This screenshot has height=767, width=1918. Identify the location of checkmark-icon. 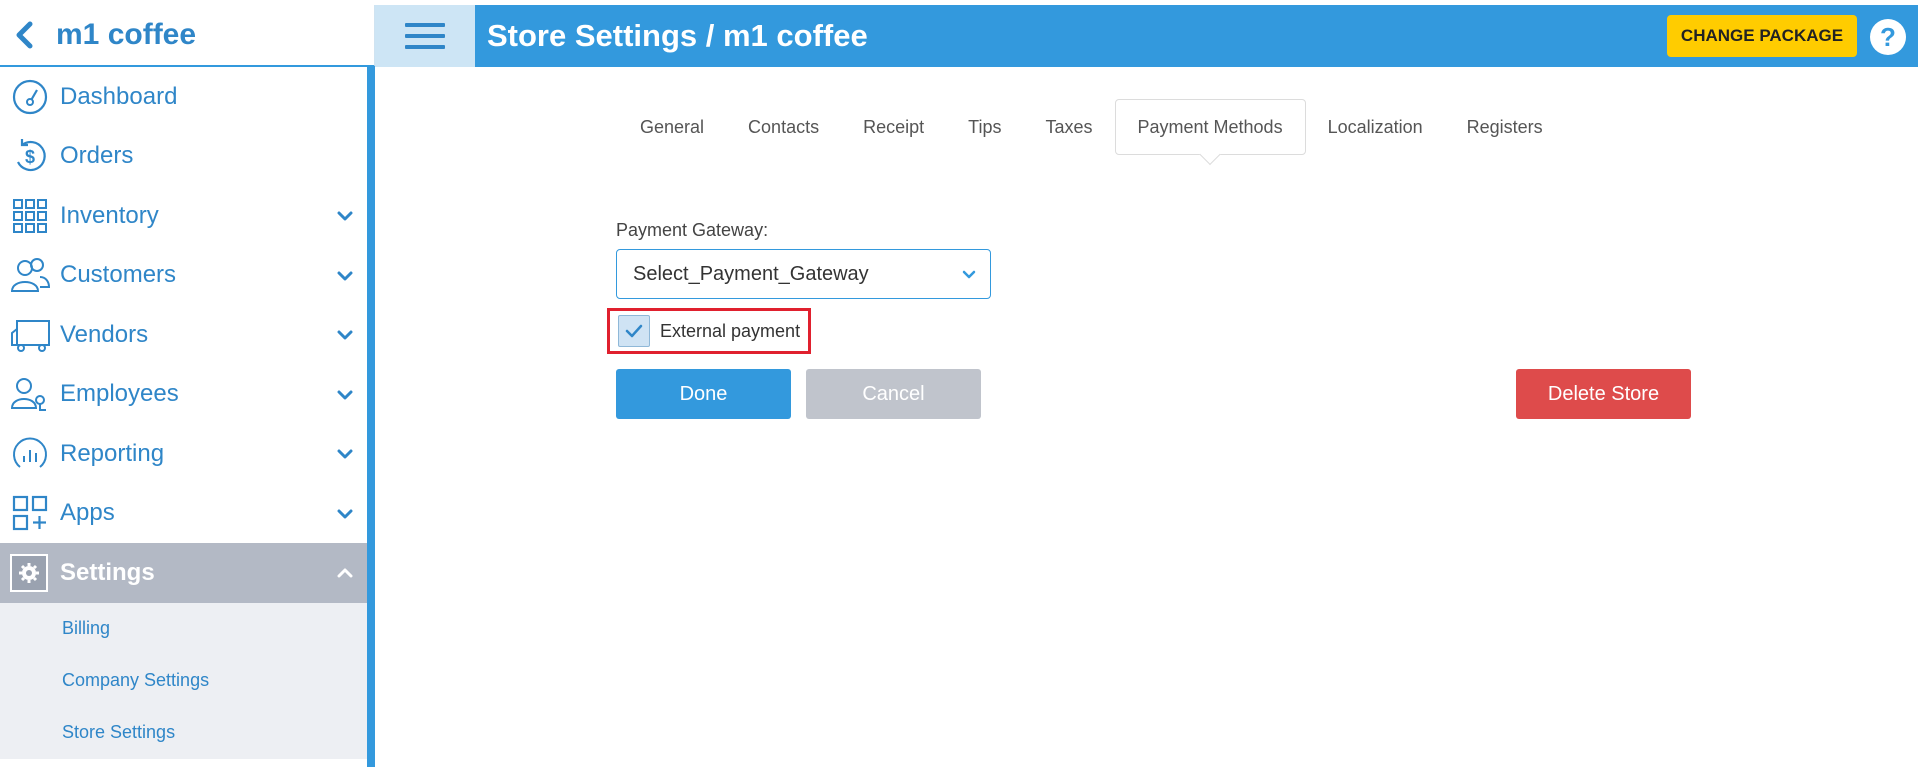
(634, 331).